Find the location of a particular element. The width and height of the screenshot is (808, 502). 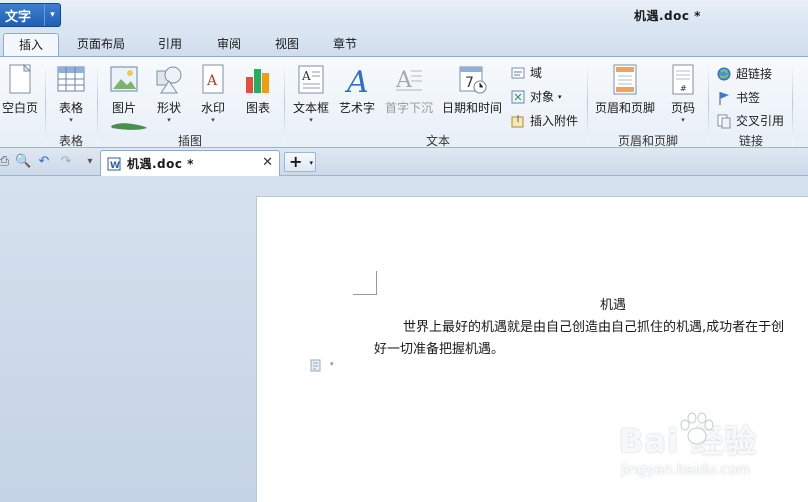

textbox-button: A 文本框 ▾ is located at coordinates (311, 93).